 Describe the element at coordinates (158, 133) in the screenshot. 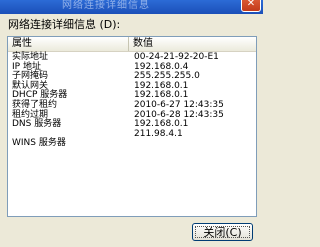

I see `row-value: 211.98.4.1` at that location.